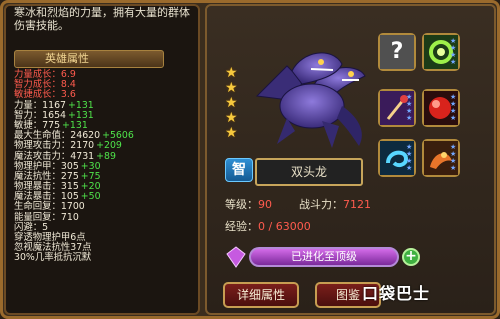 This screenshot has height=319, width=500. Describe the element at coordinates (357, 204) in the screenshot. I see `power-value: 7121` at that location.